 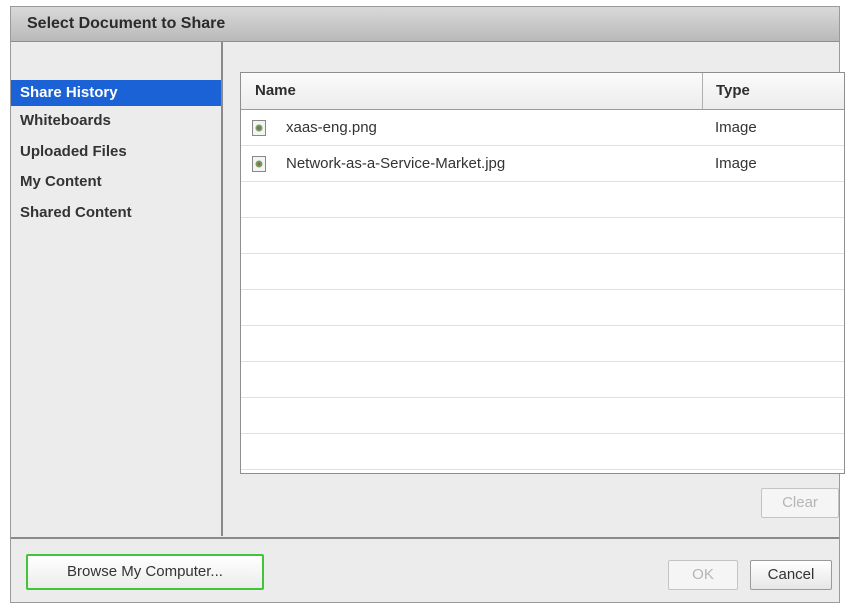 What do you see at coordinates (396, 163) in the screenshot?
I see `file-name: Network-as-a-Service-Market.jpg` at bounding box center [396, 163].